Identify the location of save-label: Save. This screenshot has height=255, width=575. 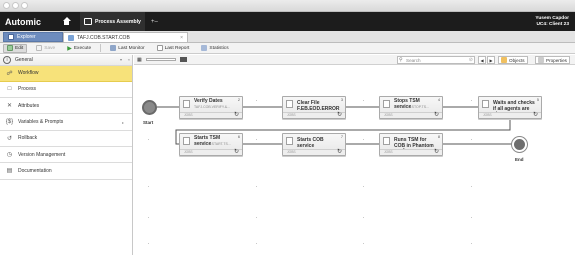
(50, 48).